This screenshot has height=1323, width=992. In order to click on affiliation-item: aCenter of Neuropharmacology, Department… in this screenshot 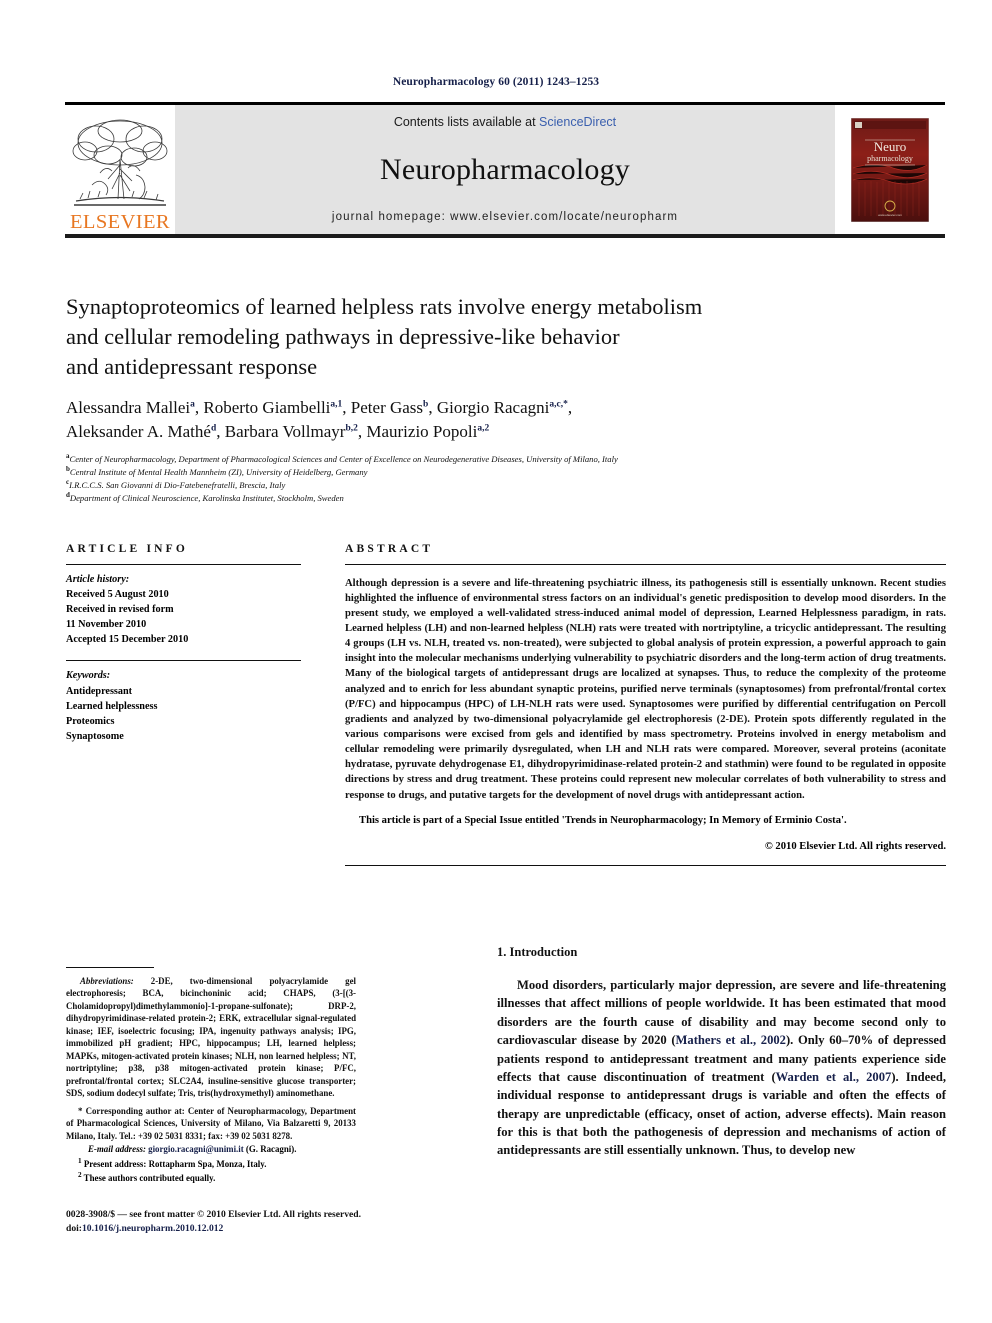, I will do `click(506, 459)`.